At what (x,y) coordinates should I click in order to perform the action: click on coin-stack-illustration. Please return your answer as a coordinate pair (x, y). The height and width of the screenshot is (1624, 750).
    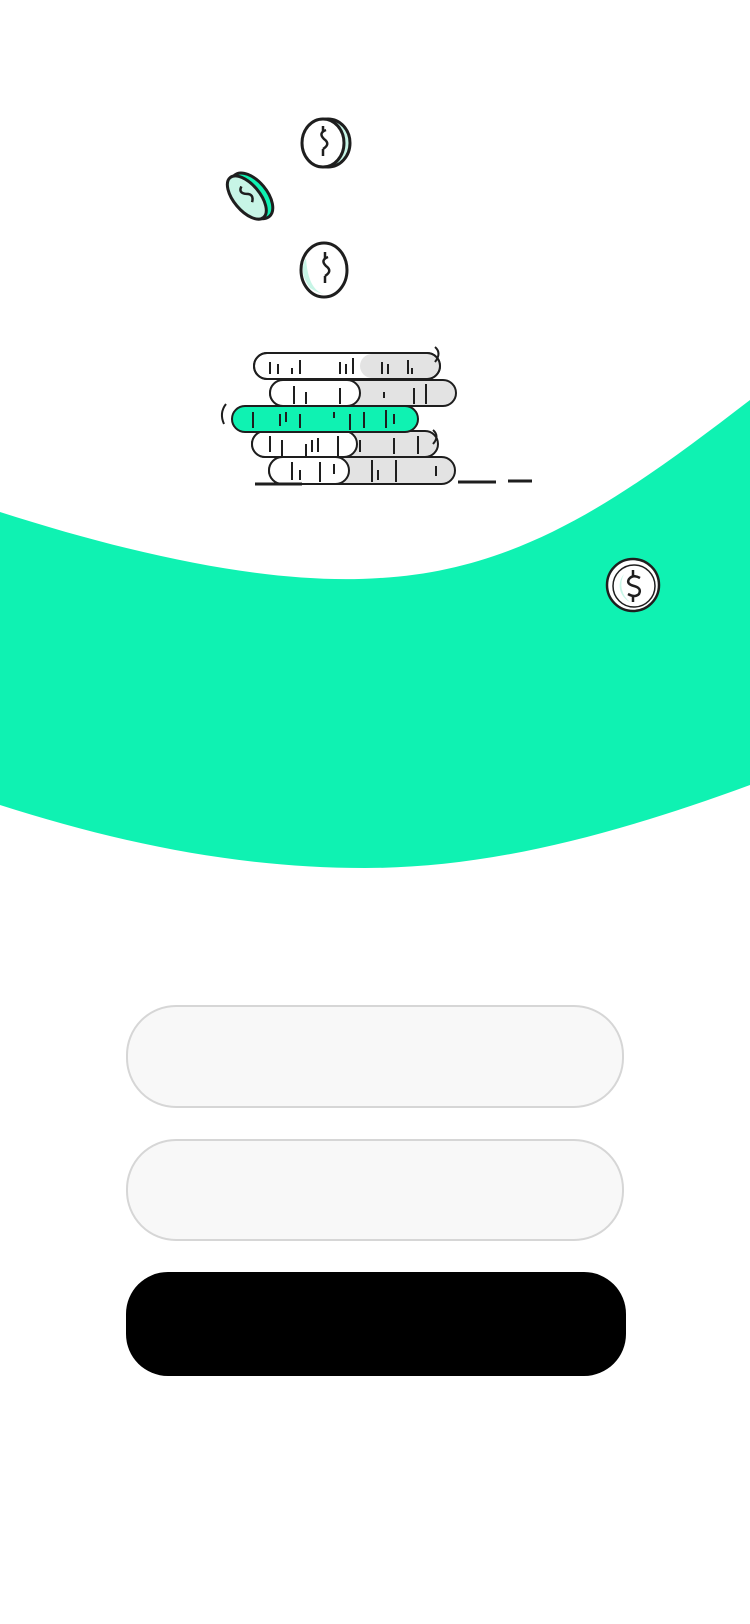
    Looking at the image, I should click on (376, 301).